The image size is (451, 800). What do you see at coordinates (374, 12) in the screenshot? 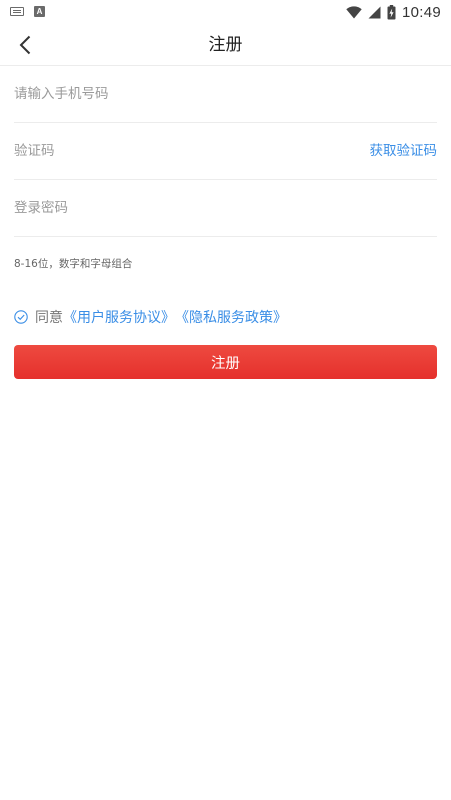
I see `cell-signal-icon` at bounding box center [374, 12].